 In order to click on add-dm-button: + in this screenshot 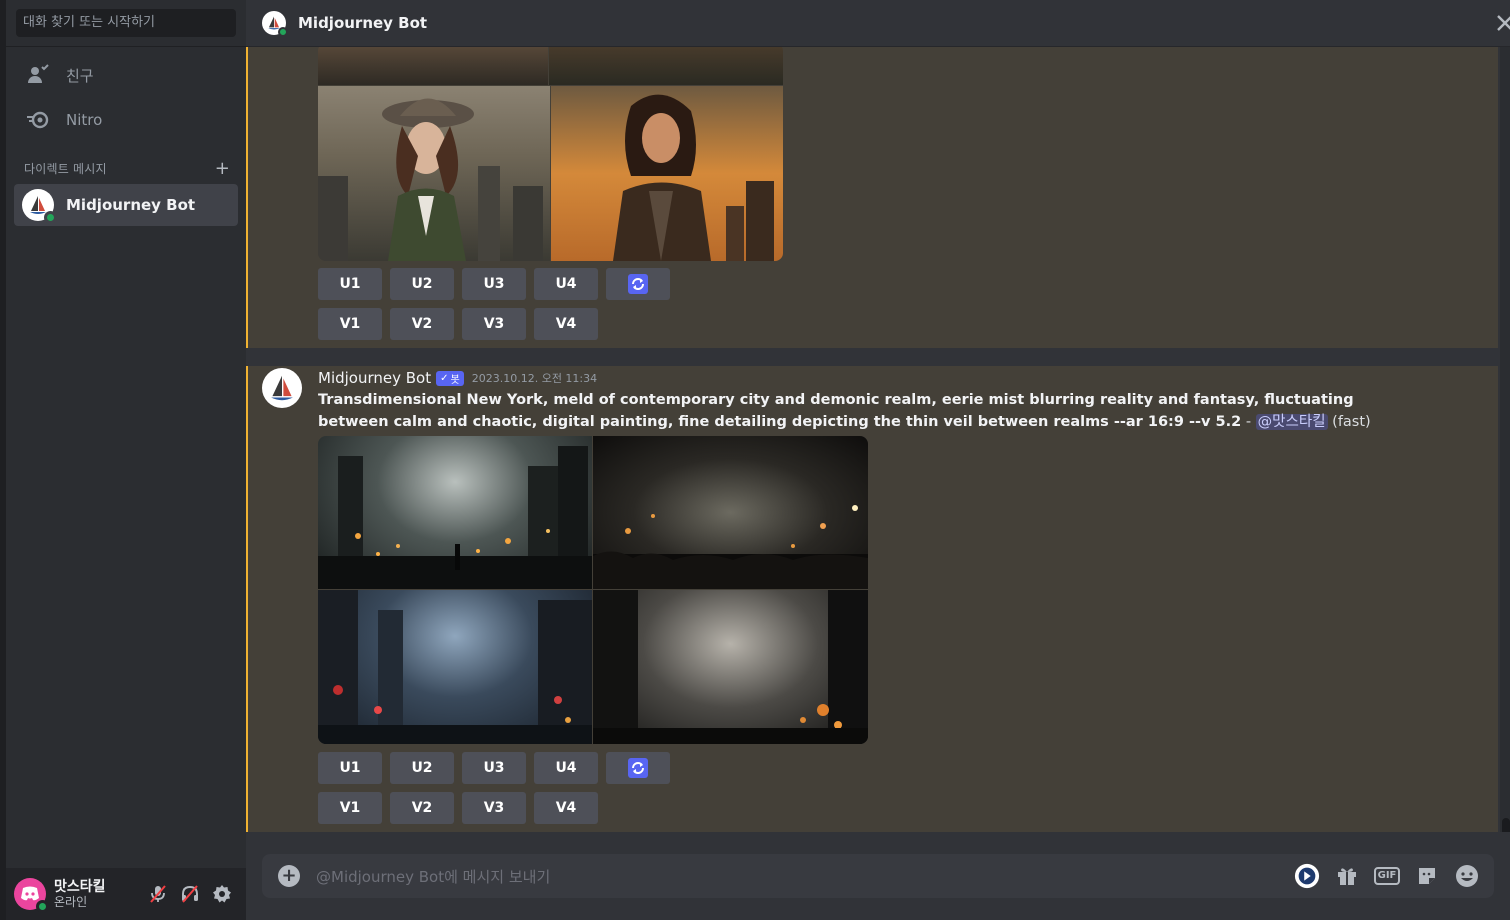, I will do `click(222, 168)`.